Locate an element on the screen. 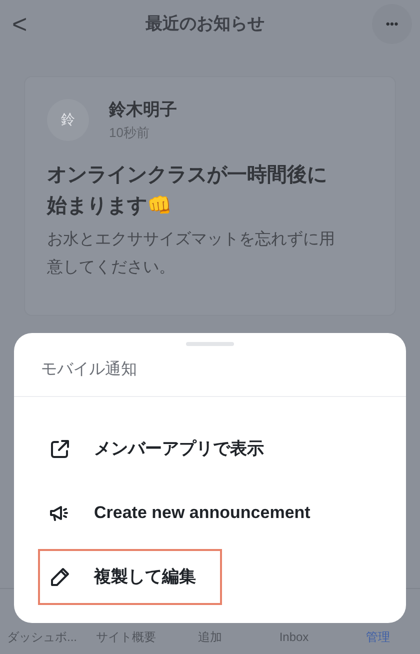 The height and width of the screenshot is (654, 420). menu-item: Create new announcement is located at coordinates (208, 513).